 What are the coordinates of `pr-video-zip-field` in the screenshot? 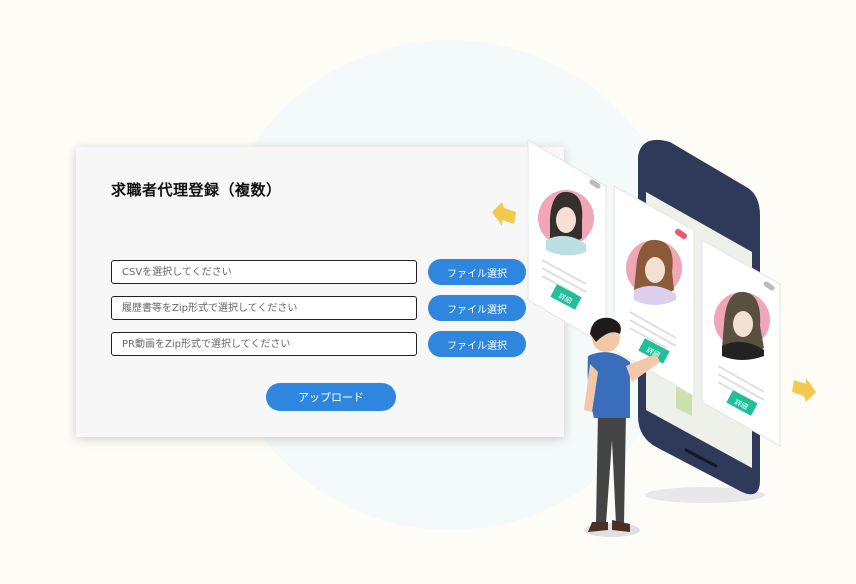 It's located at (264, 344).